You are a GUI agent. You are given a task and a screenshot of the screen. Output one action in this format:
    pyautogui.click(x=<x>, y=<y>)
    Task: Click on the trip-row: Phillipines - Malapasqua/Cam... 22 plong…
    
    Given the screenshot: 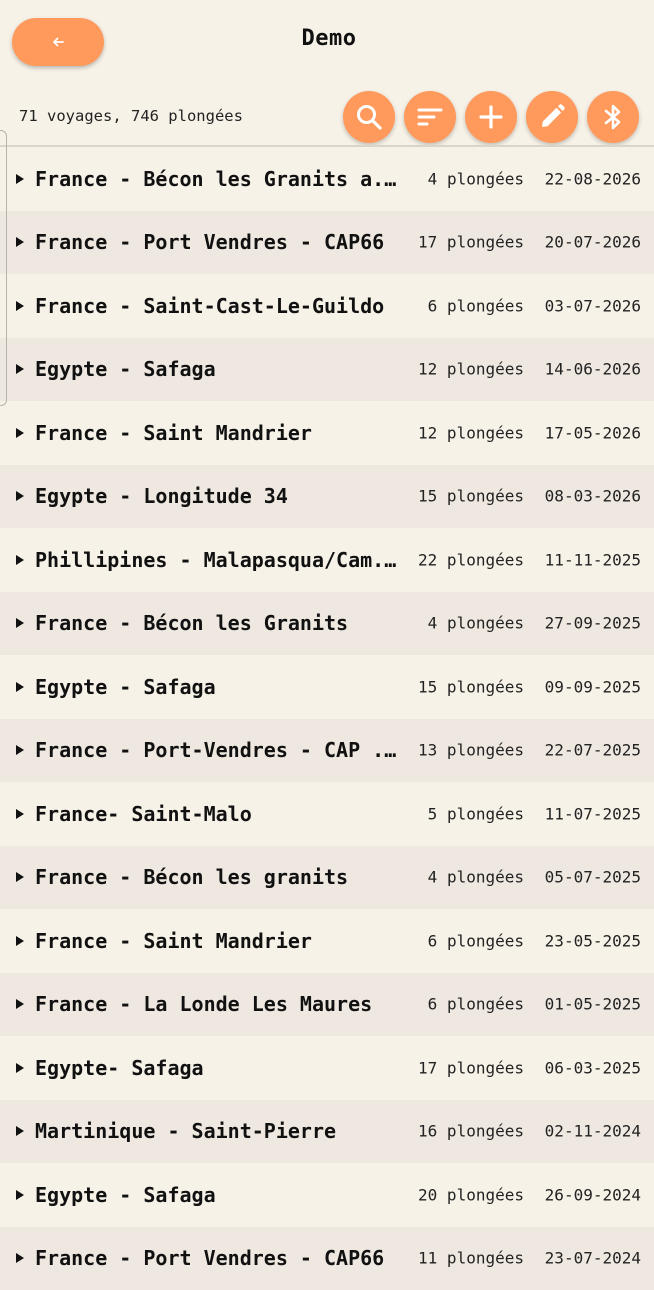 What is the action you would take?
    pyautogui.click(x=327, y=560)
    